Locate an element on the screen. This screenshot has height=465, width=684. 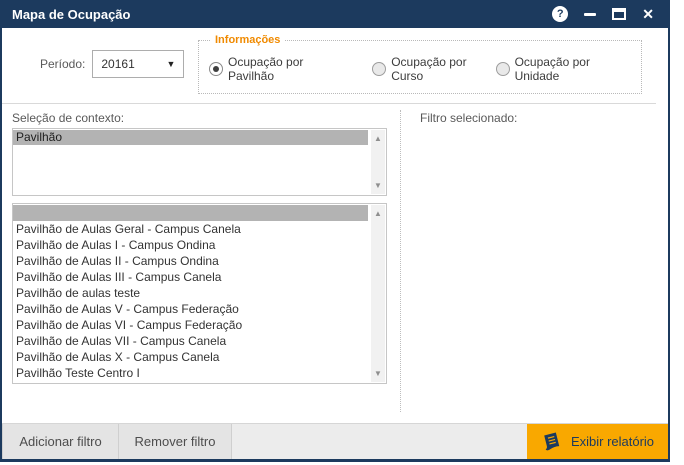
vertical-separator is located at coordinates (400, 261).